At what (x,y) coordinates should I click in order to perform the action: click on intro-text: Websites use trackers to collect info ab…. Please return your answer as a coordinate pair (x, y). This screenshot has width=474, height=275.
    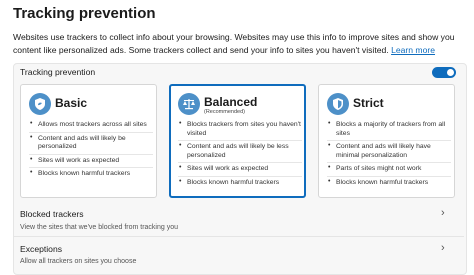
    Looking at the image, I should click on (242, 43).